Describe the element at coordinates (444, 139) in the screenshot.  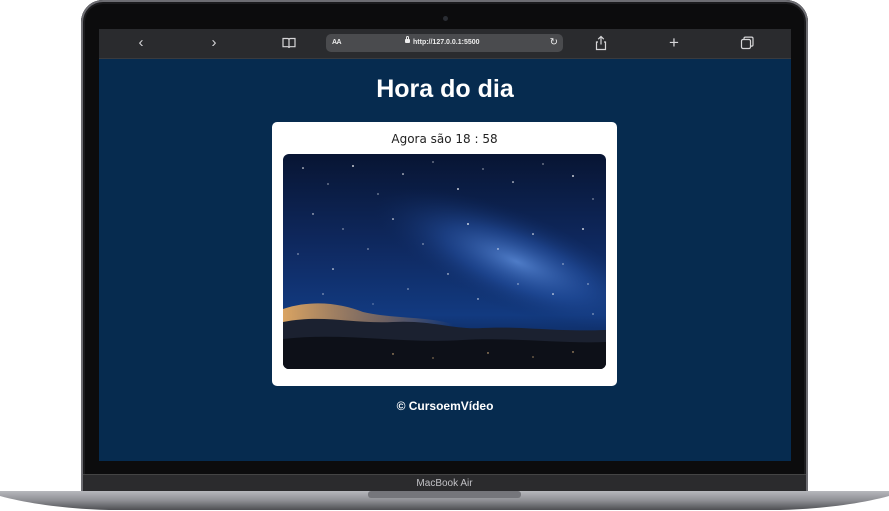
I see `time-message: Agora são 18 : 58` at that location.